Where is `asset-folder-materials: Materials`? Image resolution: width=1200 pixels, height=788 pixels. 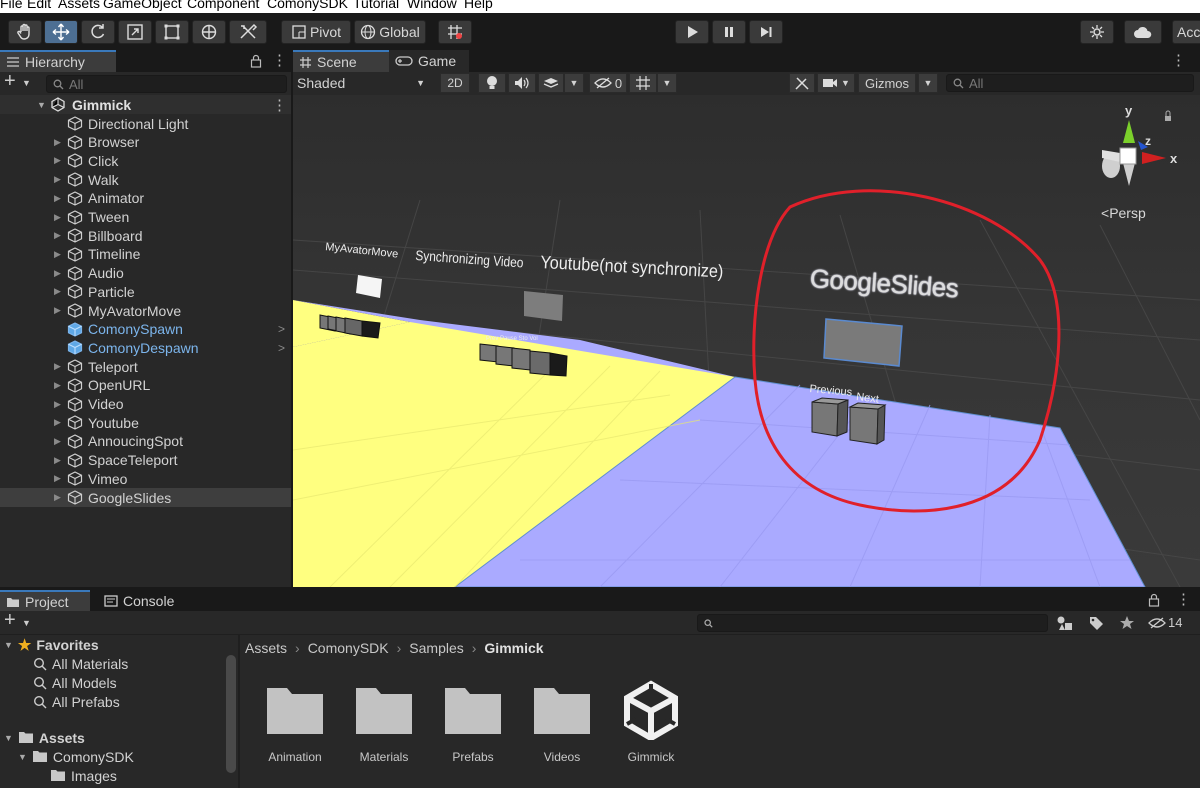
asset-folder-materials: Materials is located at coordinates (384, 720).